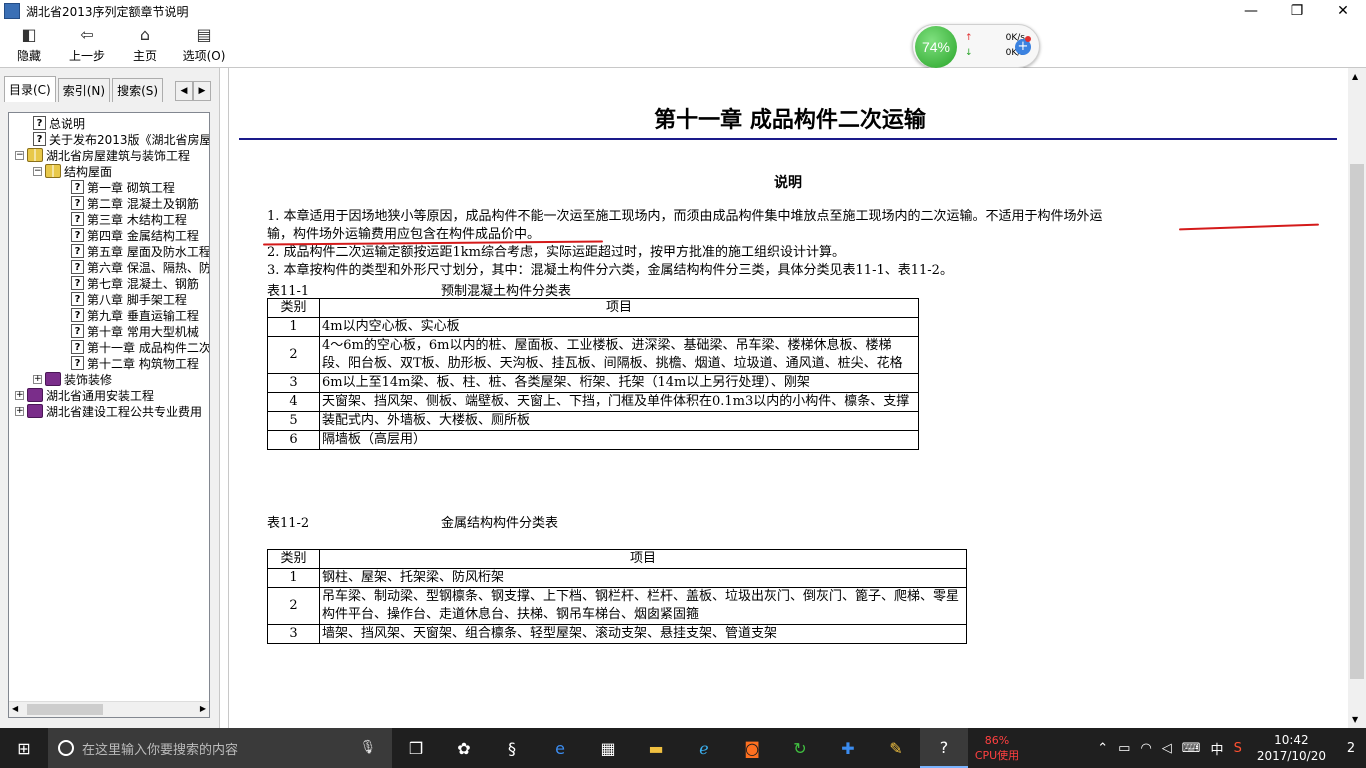 Image resolution: width=1366 pixels, height=768 pixels. I want to click on action-center-icon: 2, so click(1351, 748).